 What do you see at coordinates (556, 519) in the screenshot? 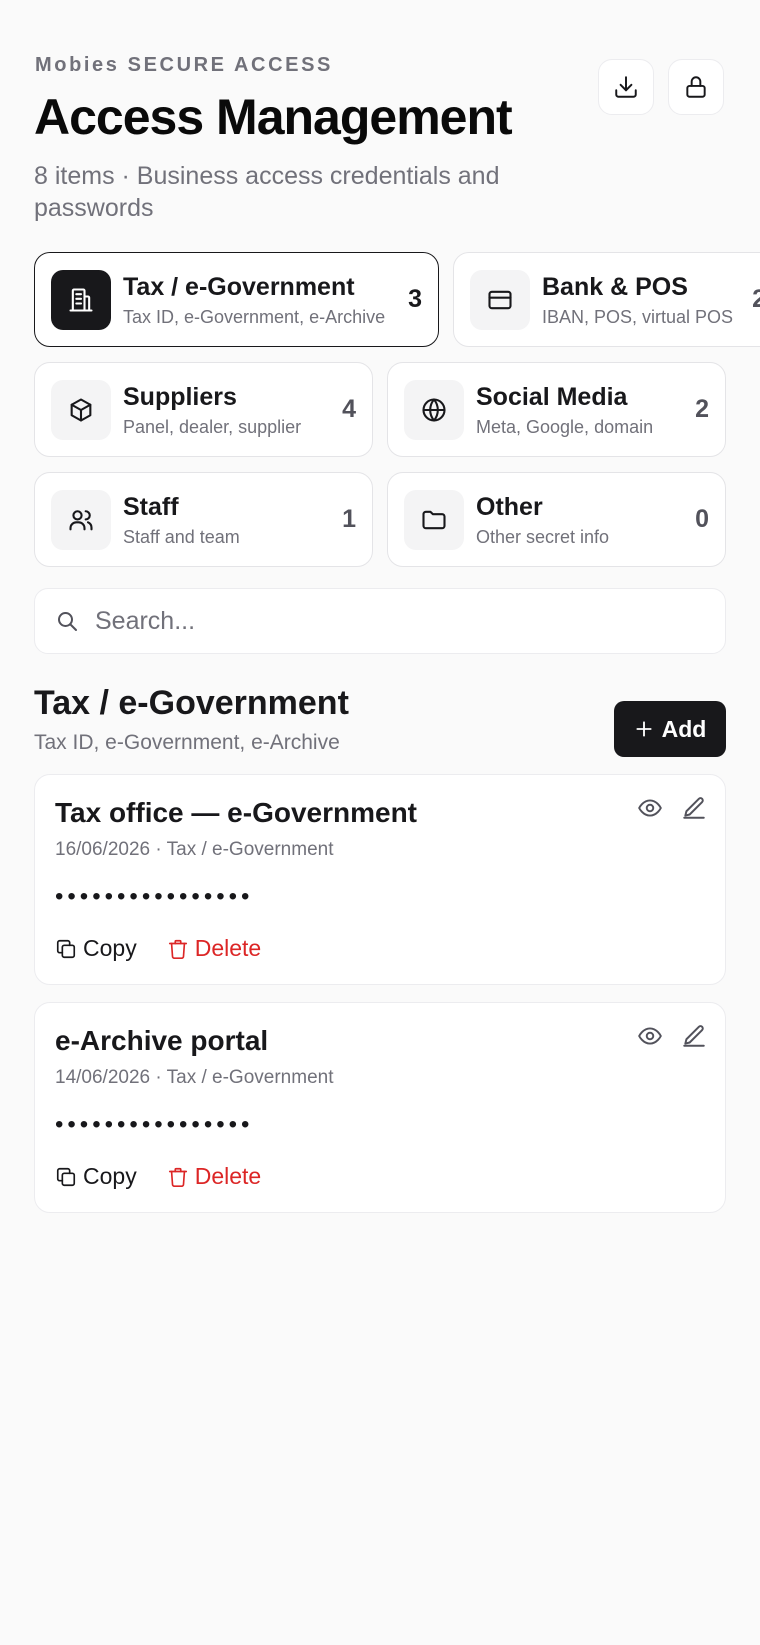
I see `category-other: Other Other secret info 0` at bounding box center [556, 519].